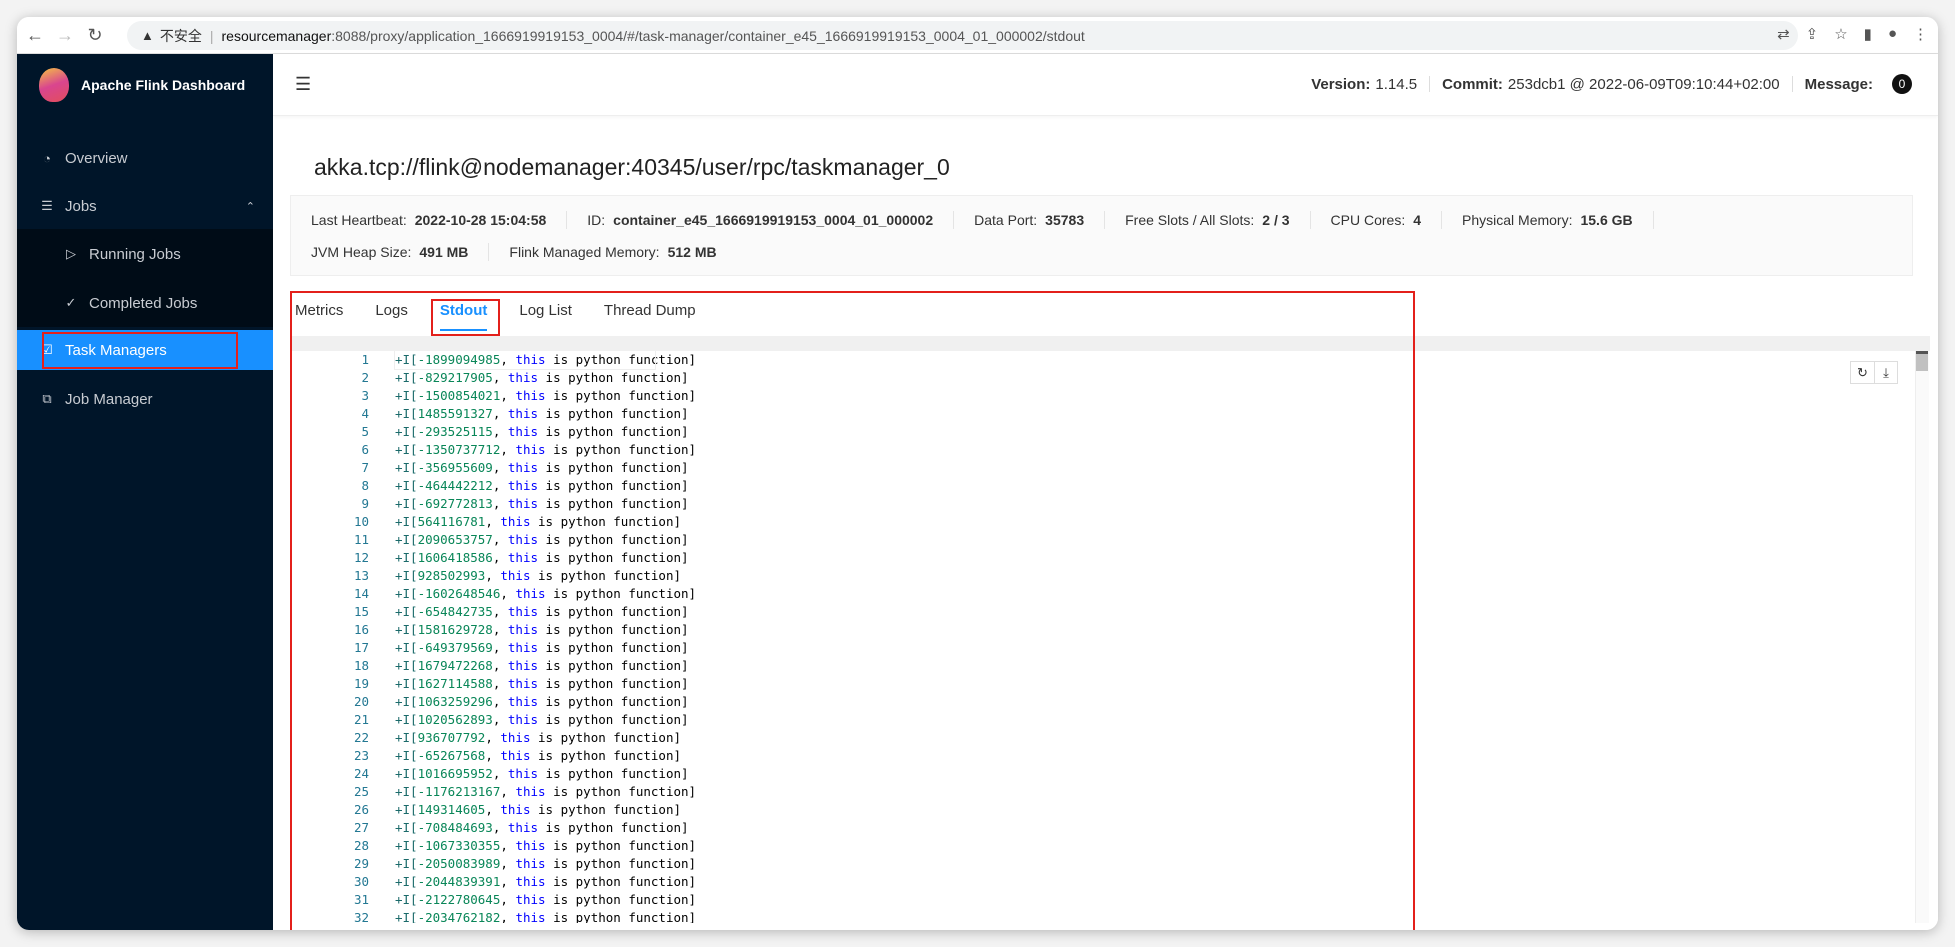 The width and height of the screenshot is (1955, 947). What do you see at coordinates (1376, 220) in the screenshot?
I see `info-cpu-cores: CPU Cores: 4` at bounding box center [1376, 220].